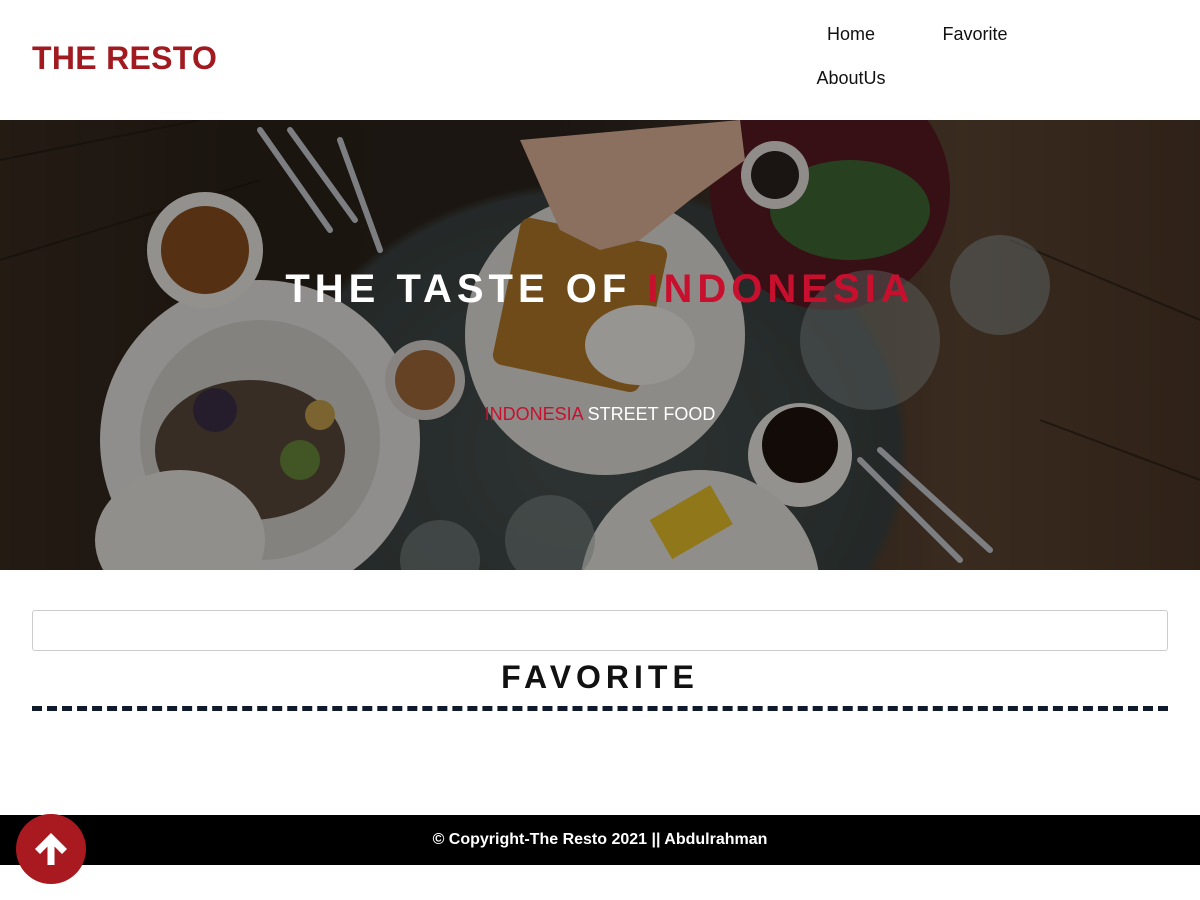  What do you see at coordinates (781, 289) in the screenshot?
I see `hero-title-accent: INDONESIA` at bounding box center [781, 289].